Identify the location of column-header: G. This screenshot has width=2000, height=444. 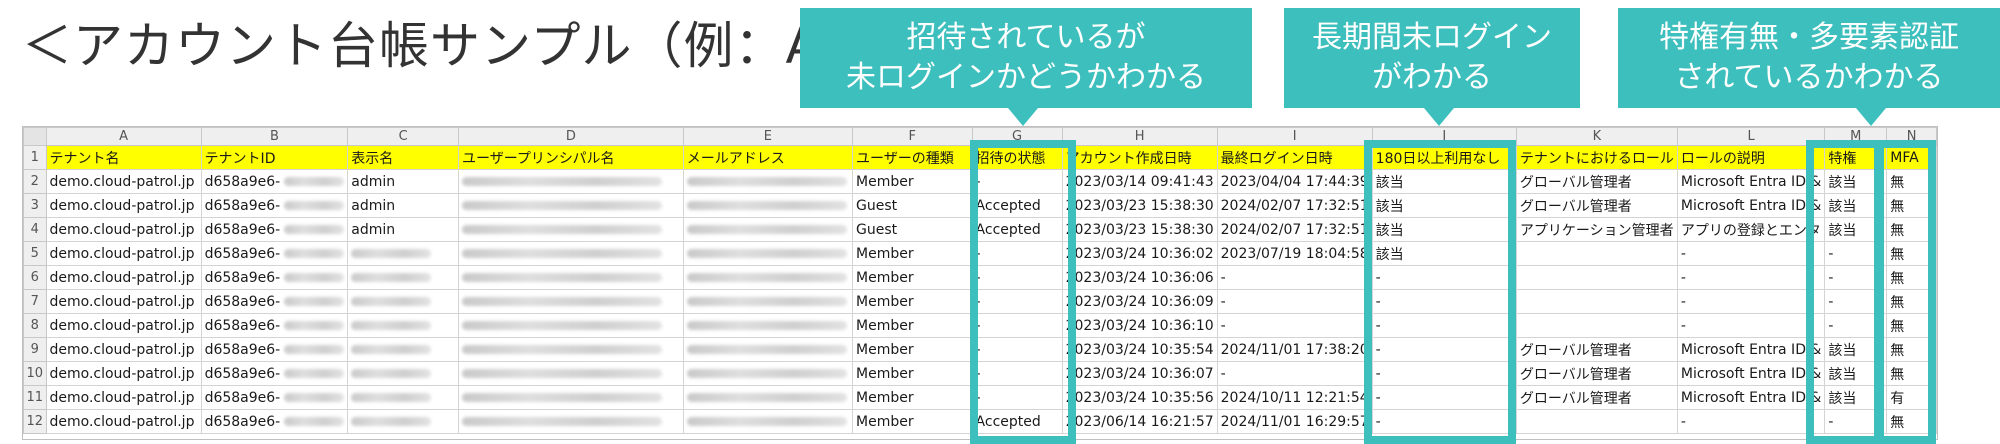
(1017, 136).